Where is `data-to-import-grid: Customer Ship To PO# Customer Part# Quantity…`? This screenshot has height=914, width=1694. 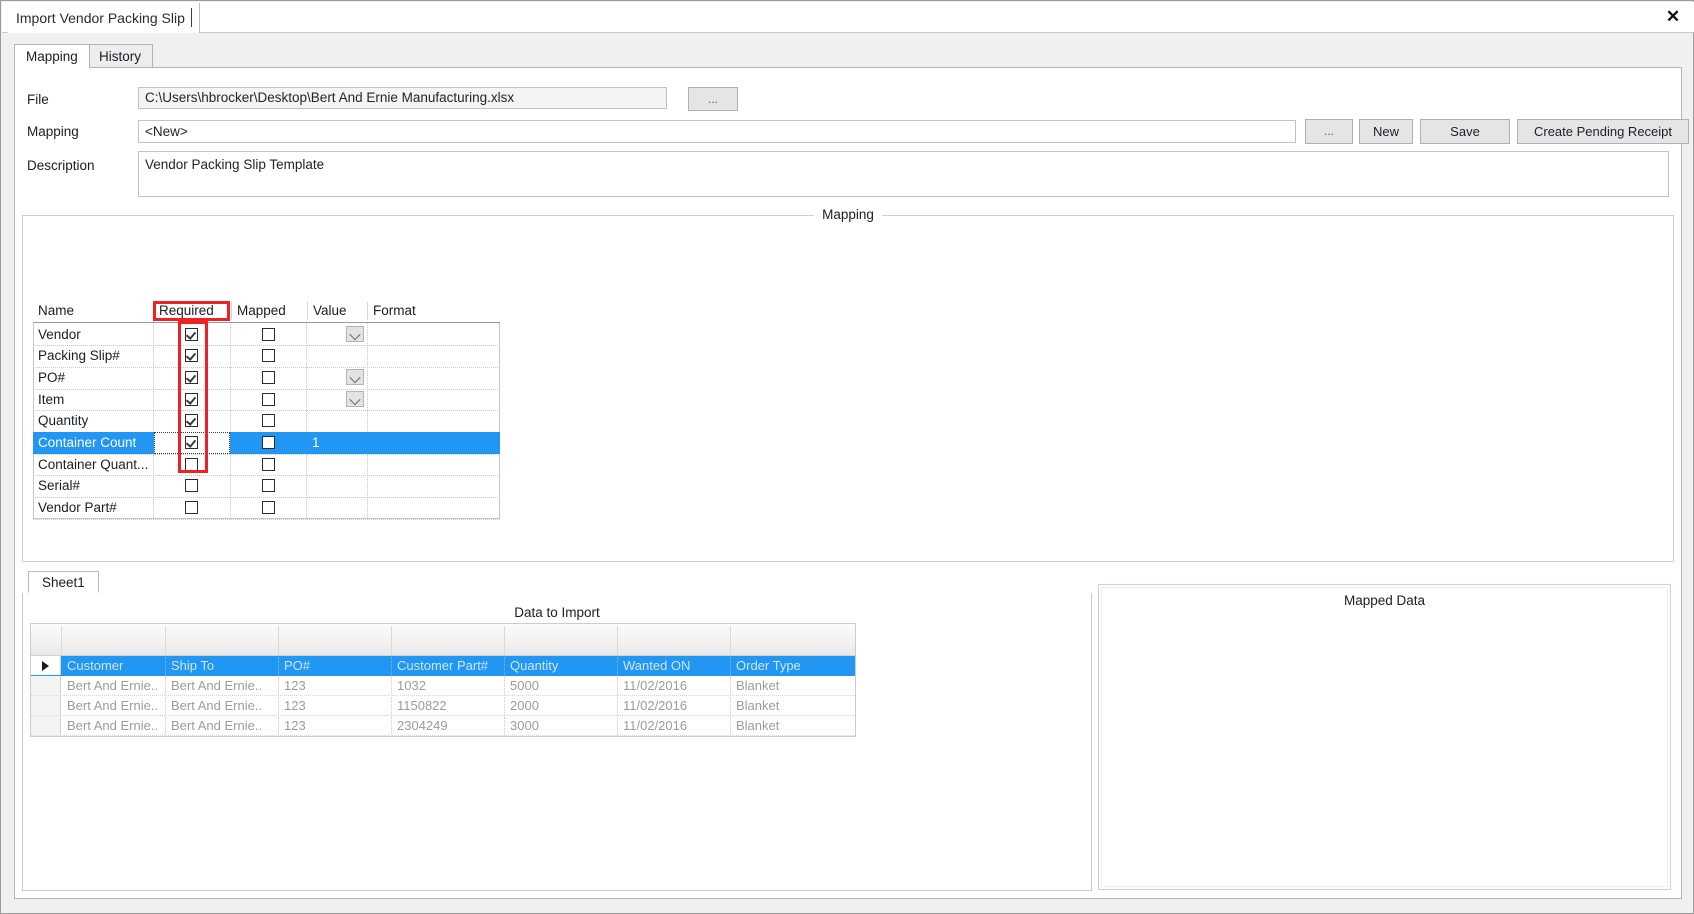
data-to-import-grid: Customer Ship To PO# Customer Part# Quantity… is located at coordinates (443, 680).